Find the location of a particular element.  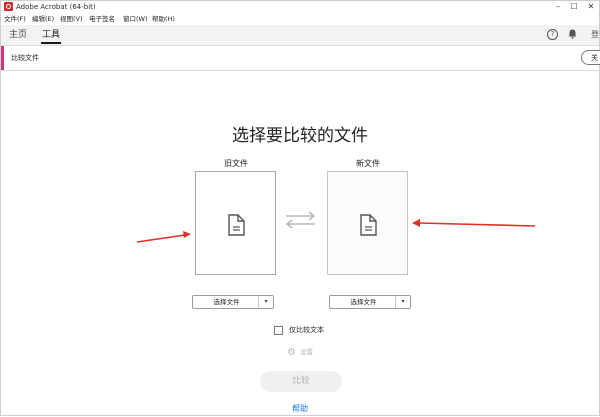

new-file-dropzone is located at coordinates (367, 223).